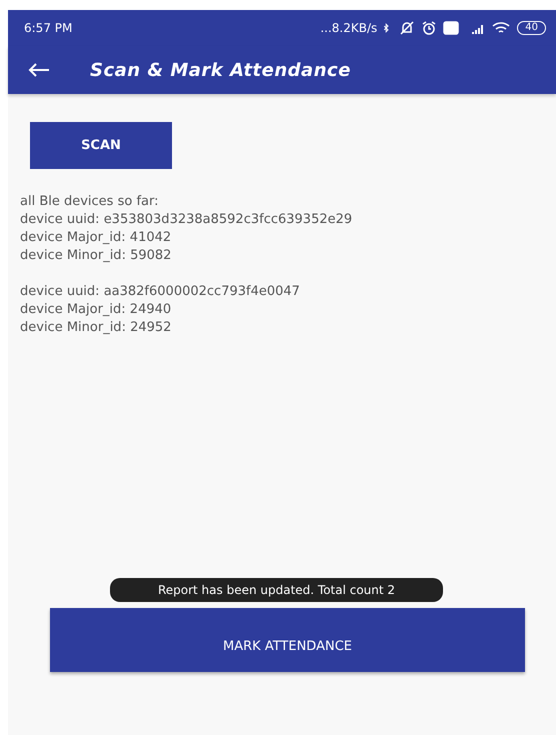 The width and height of the screenshot is (556, 735). I want to click on device-uuid: device uuid: aa382f6000002cc793f4e0047, so click(160, 292).